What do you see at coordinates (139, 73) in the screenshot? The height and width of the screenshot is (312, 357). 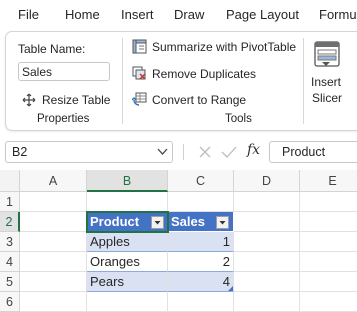 I see `remove-duplicates-icon` at bounding box center [139, 73].